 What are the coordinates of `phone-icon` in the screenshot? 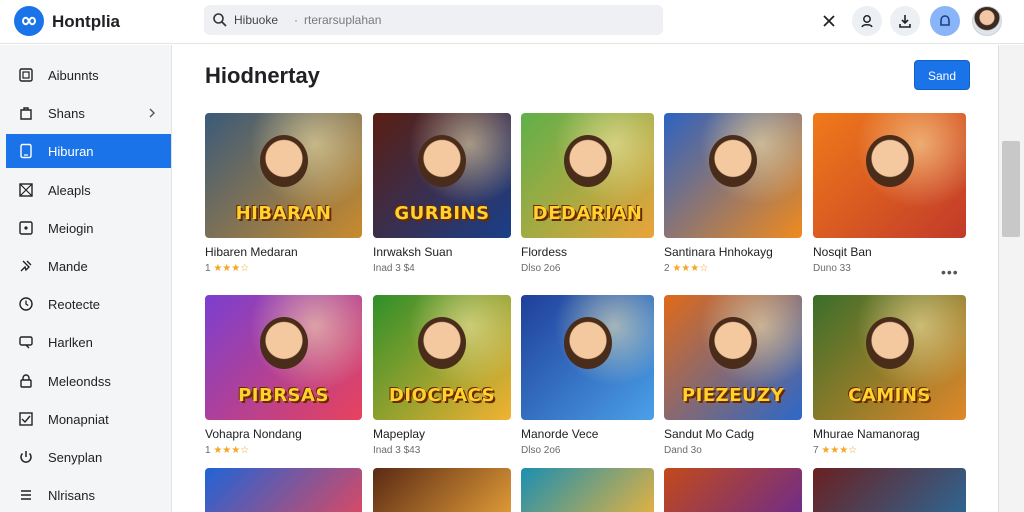 It's located at (26, 151).